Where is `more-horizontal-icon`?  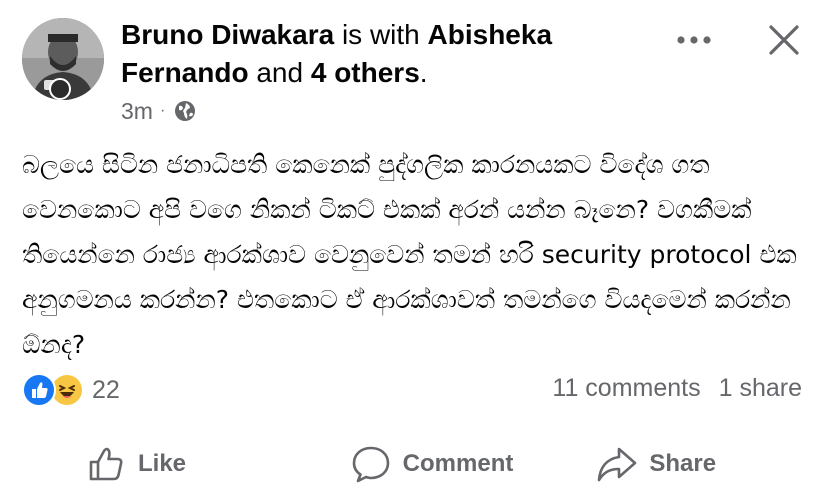
more-horizontal-icon is located at coordinates (694, 40).